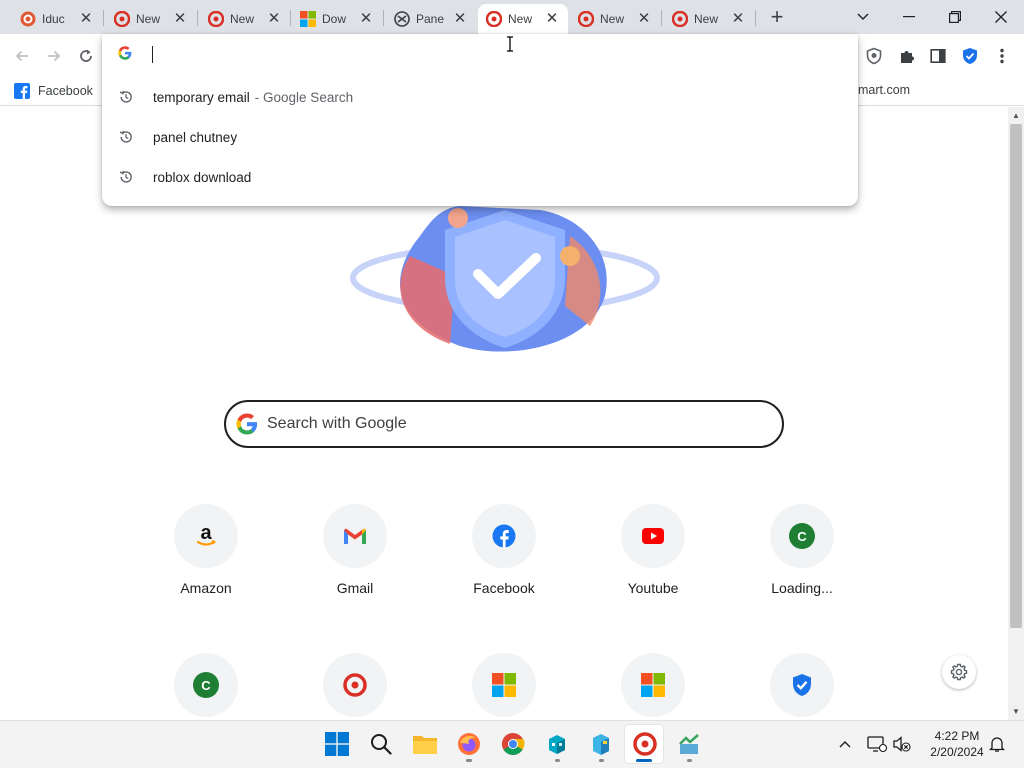 The height and width of the screenshot is (768, 1024). I want to click on reload-button, so click(86, 56).